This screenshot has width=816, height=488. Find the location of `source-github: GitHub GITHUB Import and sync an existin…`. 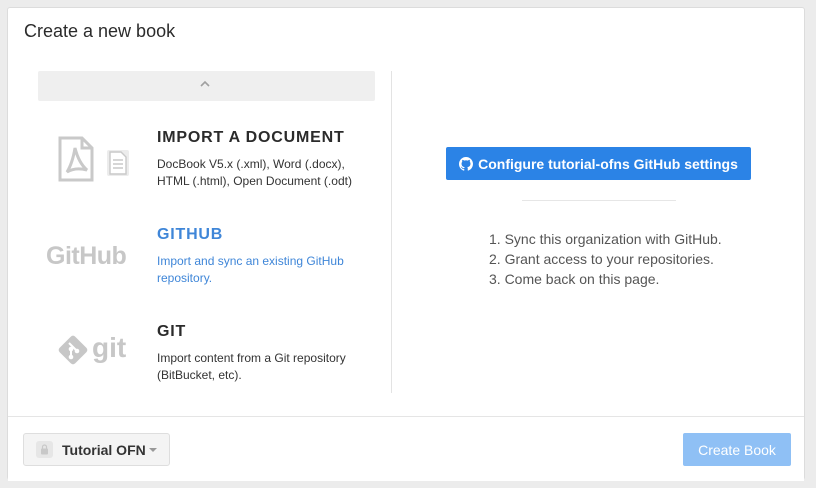

source-github: GitHub GITHUB Import and sync an existin… is located at coordinates (207, 258).